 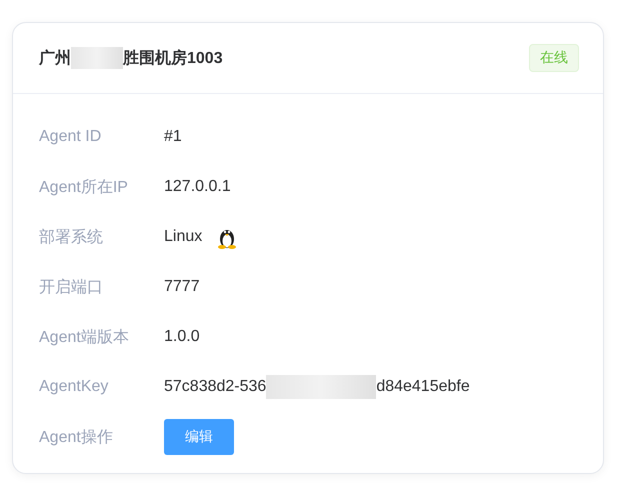 What do you see at coordinates (74, 387) in the screenshot?
I see `field-label: AgentKey` at bounding box center [74, 387].